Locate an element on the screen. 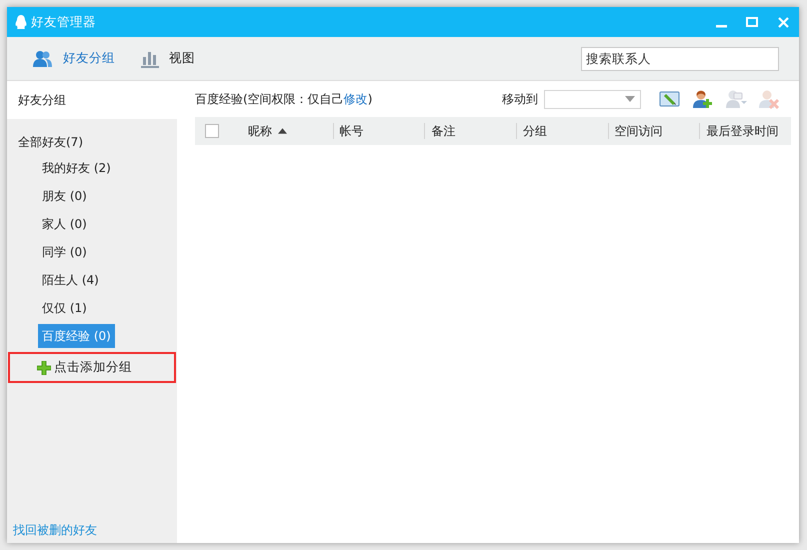  tab: 好友分组 is located at coordinates (74, 58).